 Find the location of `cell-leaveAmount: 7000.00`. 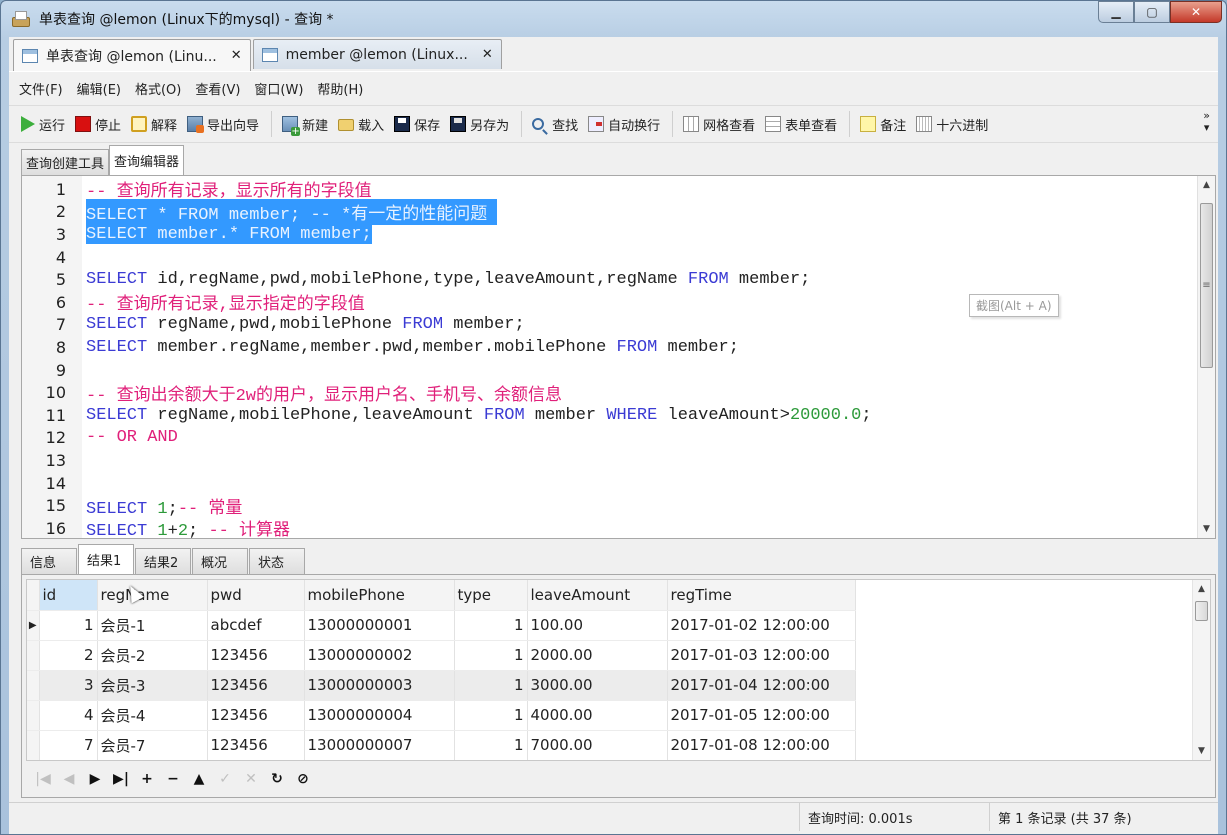

cell-leaveAmount: 7000.00 is located at coordinates (597, 745).